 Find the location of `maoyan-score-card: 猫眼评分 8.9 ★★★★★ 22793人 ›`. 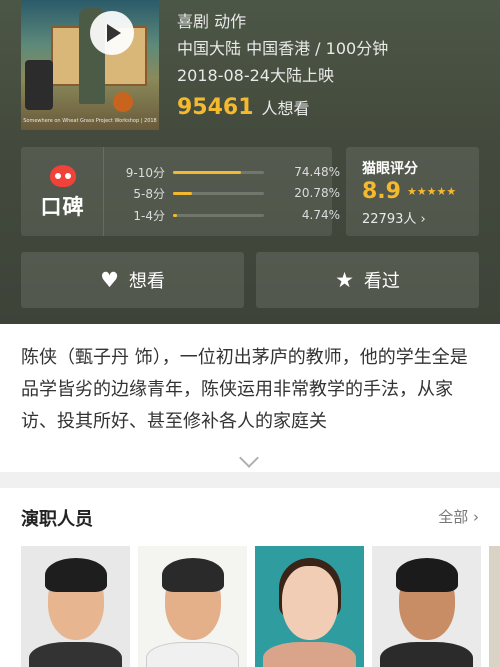

maoyan-score-card: 猫眼评分 8.9 ★★★★★ 22793人 › is located at coordinates (412, 191).